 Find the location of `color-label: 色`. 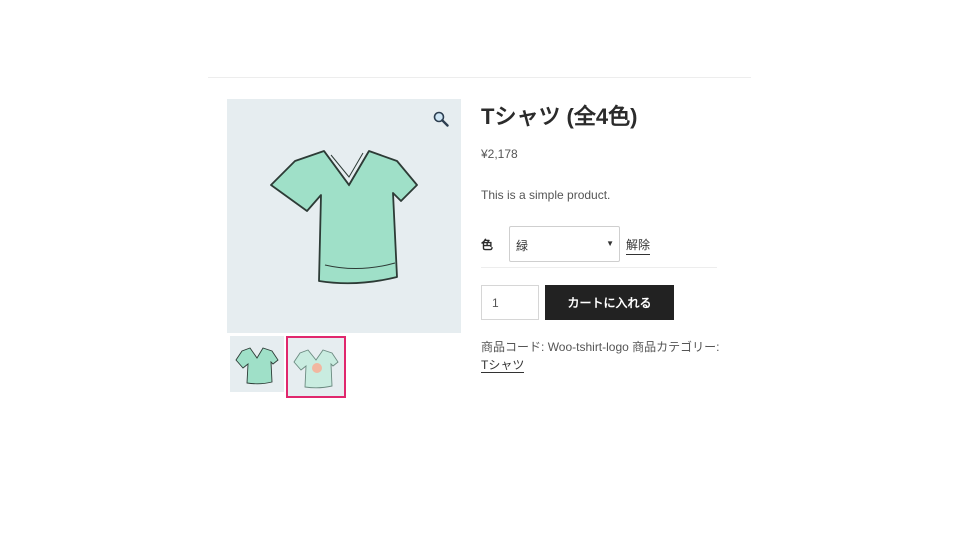

color-label: 色 is located at coordinates (487, 245).